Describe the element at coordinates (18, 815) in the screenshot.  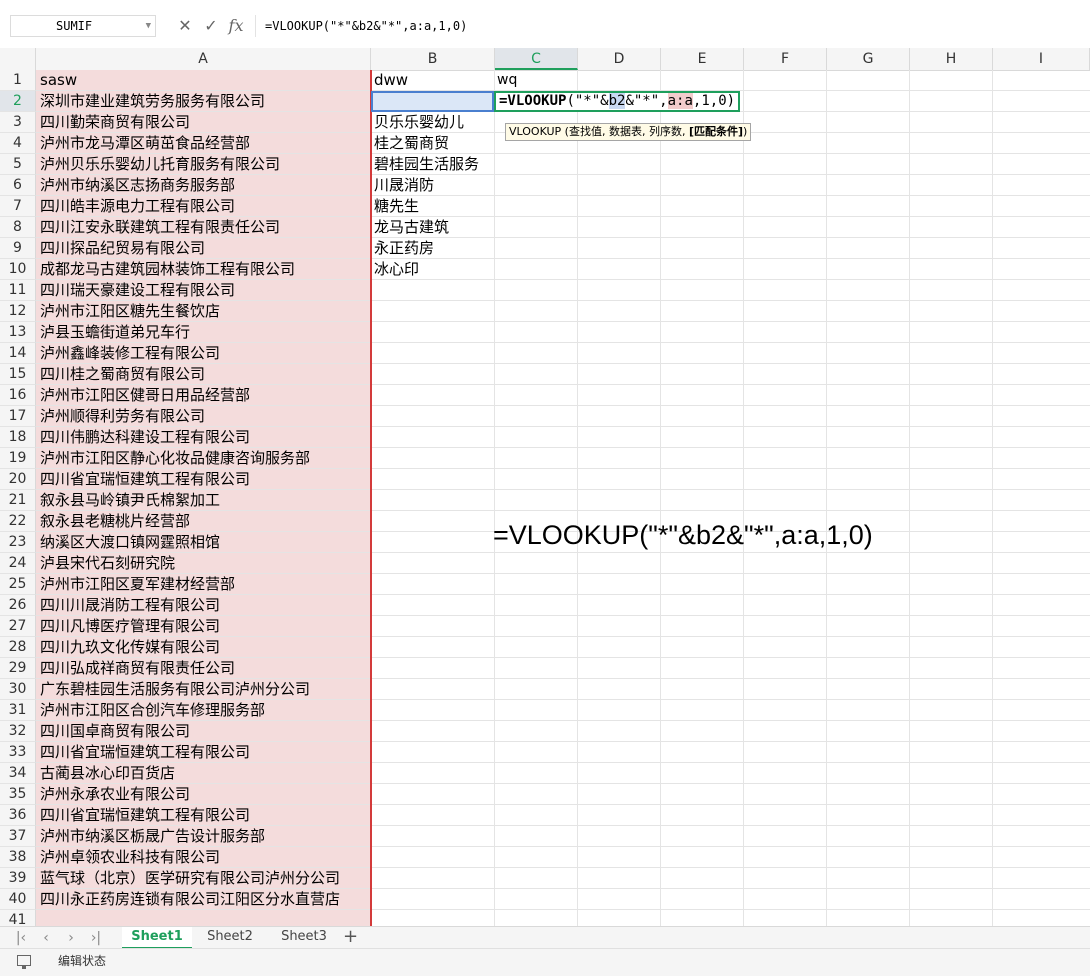
I see `row-header: 36` at that location.